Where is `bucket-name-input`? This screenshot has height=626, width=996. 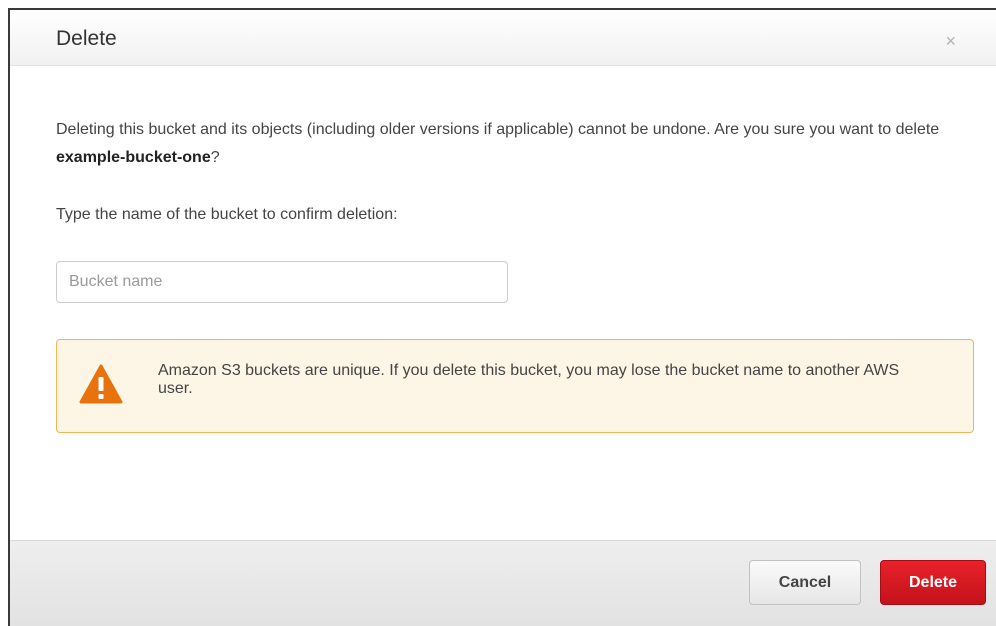
bucket-name-input is located at coordinates (282, 282).